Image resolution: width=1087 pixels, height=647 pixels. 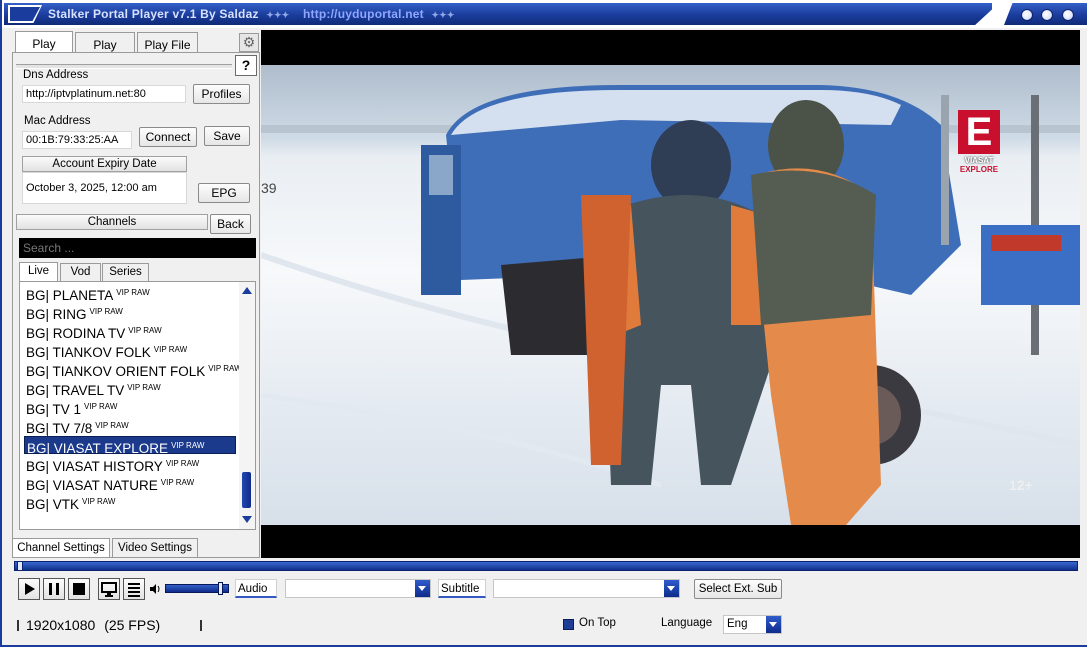 I want to click on channel-list-item: BG| RODINA TV VIP RAW, so click(x=130, y=331).